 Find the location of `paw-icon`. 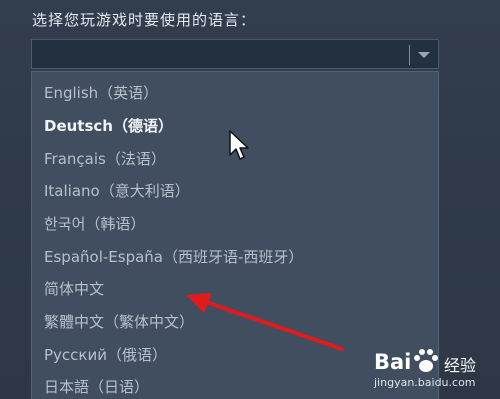

paw-icon is located at coordinates (426, 360).